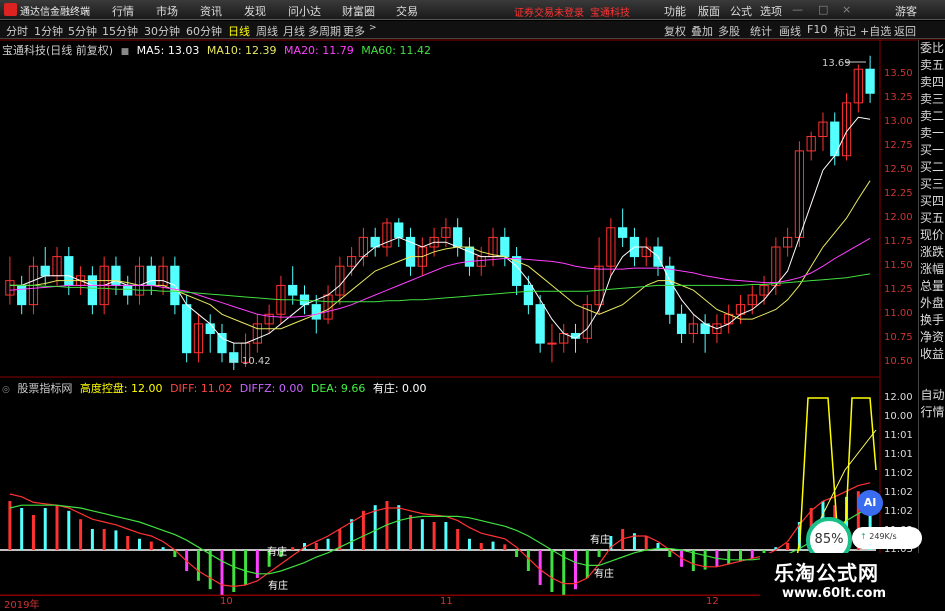 The width and height of the screenshot is (945, 611). What do you see at coordinates (932, 167) in the screenshot?
I see `quote-field-label: 买二` at bounding box center [932, 167].